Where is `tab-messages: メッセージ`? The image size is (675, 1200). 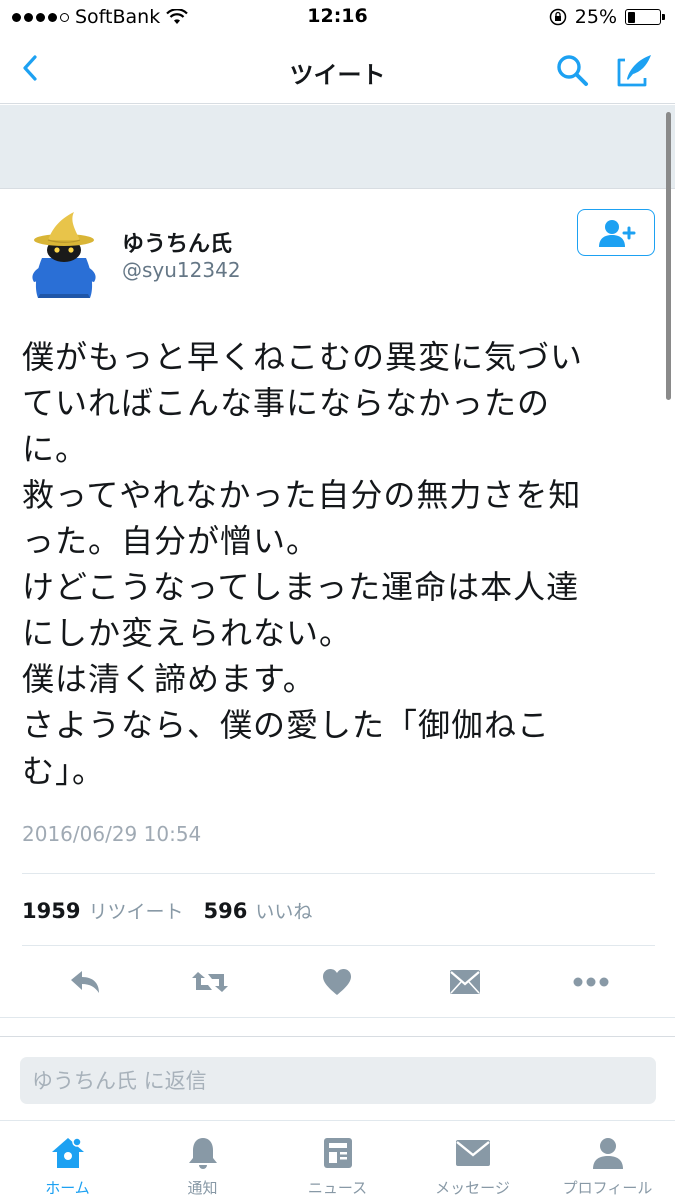
tab-messages: メッセージ is located at coordinates (472, 1160).